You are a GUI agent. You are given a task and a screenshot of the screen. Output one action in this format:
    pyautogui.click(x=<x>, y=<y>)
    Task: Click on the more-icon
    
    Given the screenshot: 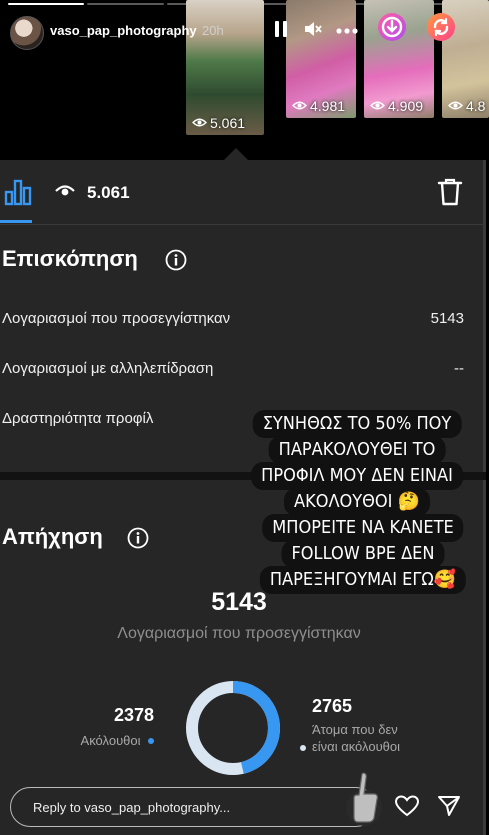 What is the action you would take?
    pyautogui.click(x=347, y=31)
    